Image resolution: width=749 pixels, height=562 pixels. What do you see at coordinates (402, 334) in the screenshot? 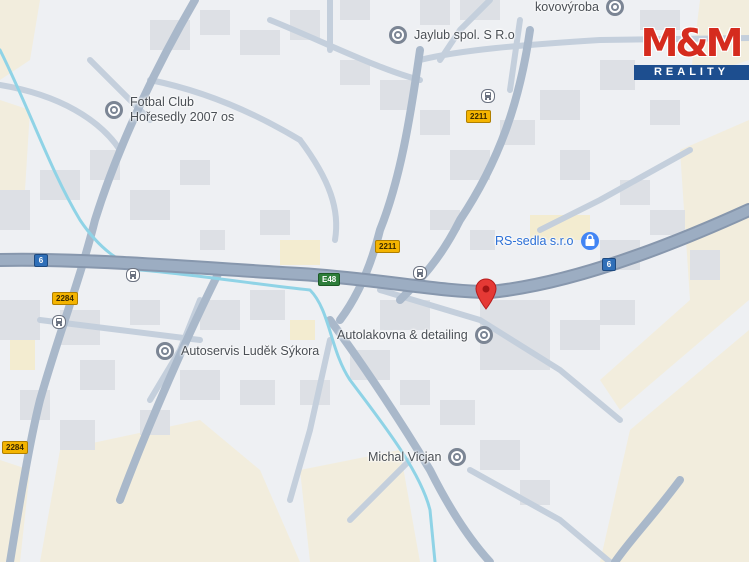
I see `poi-label: Autolakovna & detailing` at bounding box center [402, 334].